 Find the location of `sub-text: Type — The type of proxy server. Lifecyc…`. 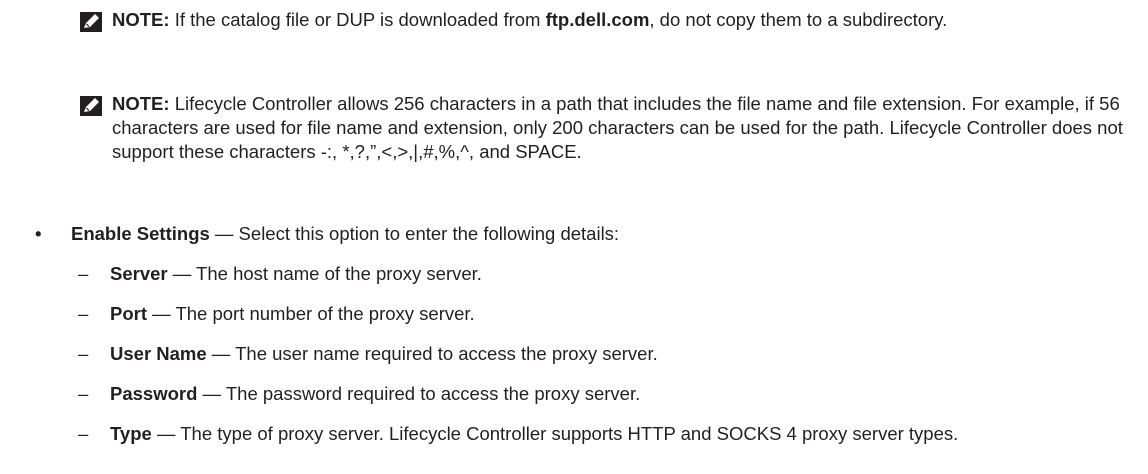

sub-text: Type — The type of proxy server. Lifecyc… is located at coordinates (619, 434).